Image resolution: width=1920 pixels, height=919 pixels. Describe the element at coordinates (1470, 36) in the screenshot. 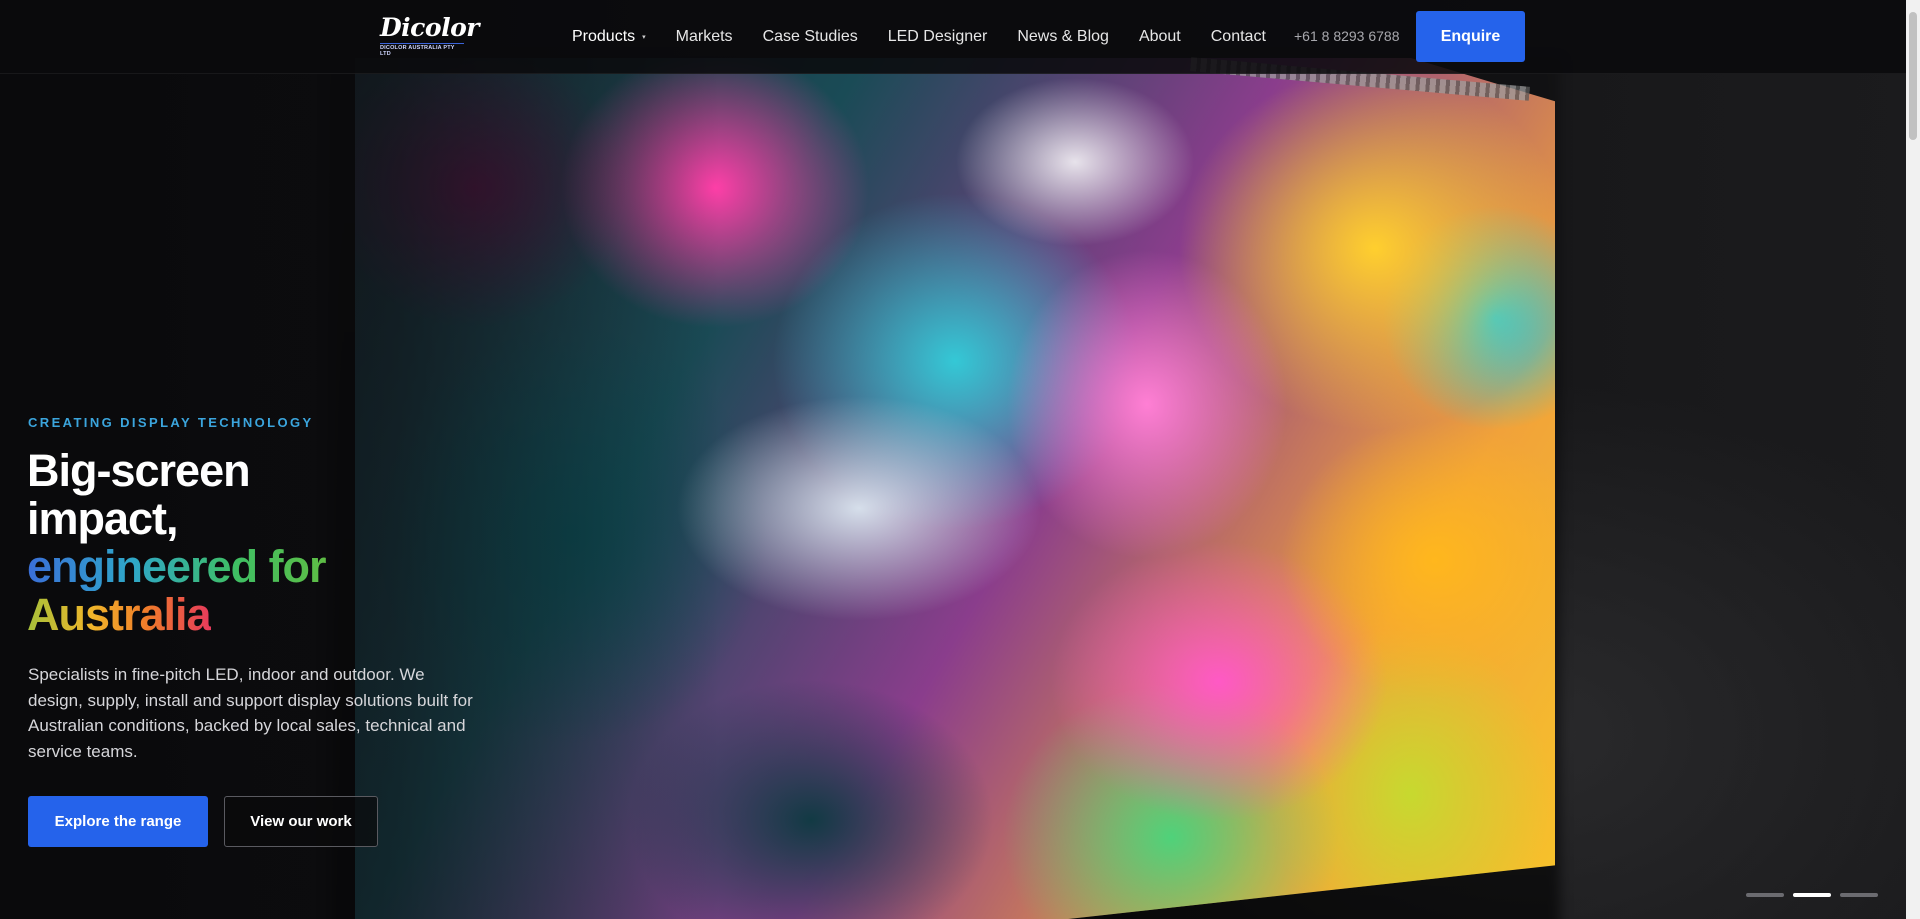

I see `enquire-button: Enquire` at that location.